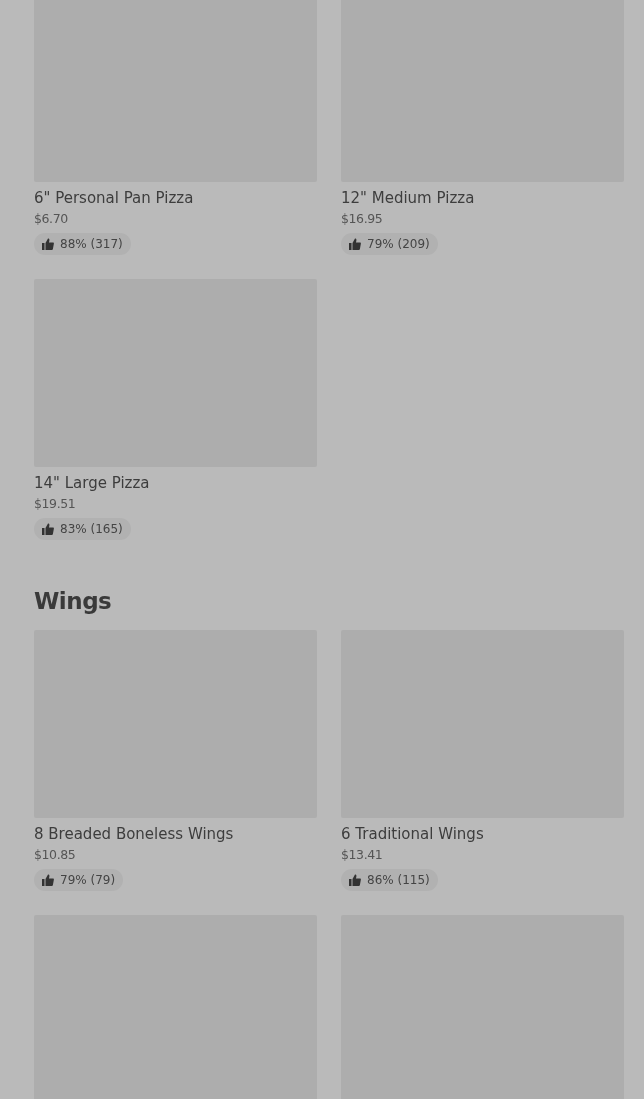 The height and width of the screenshot is (1099, 644). What do you see at coordinates (362, 855) in the screenshot?
I see `item-price: $13.41` at bounding box center [362, 855].